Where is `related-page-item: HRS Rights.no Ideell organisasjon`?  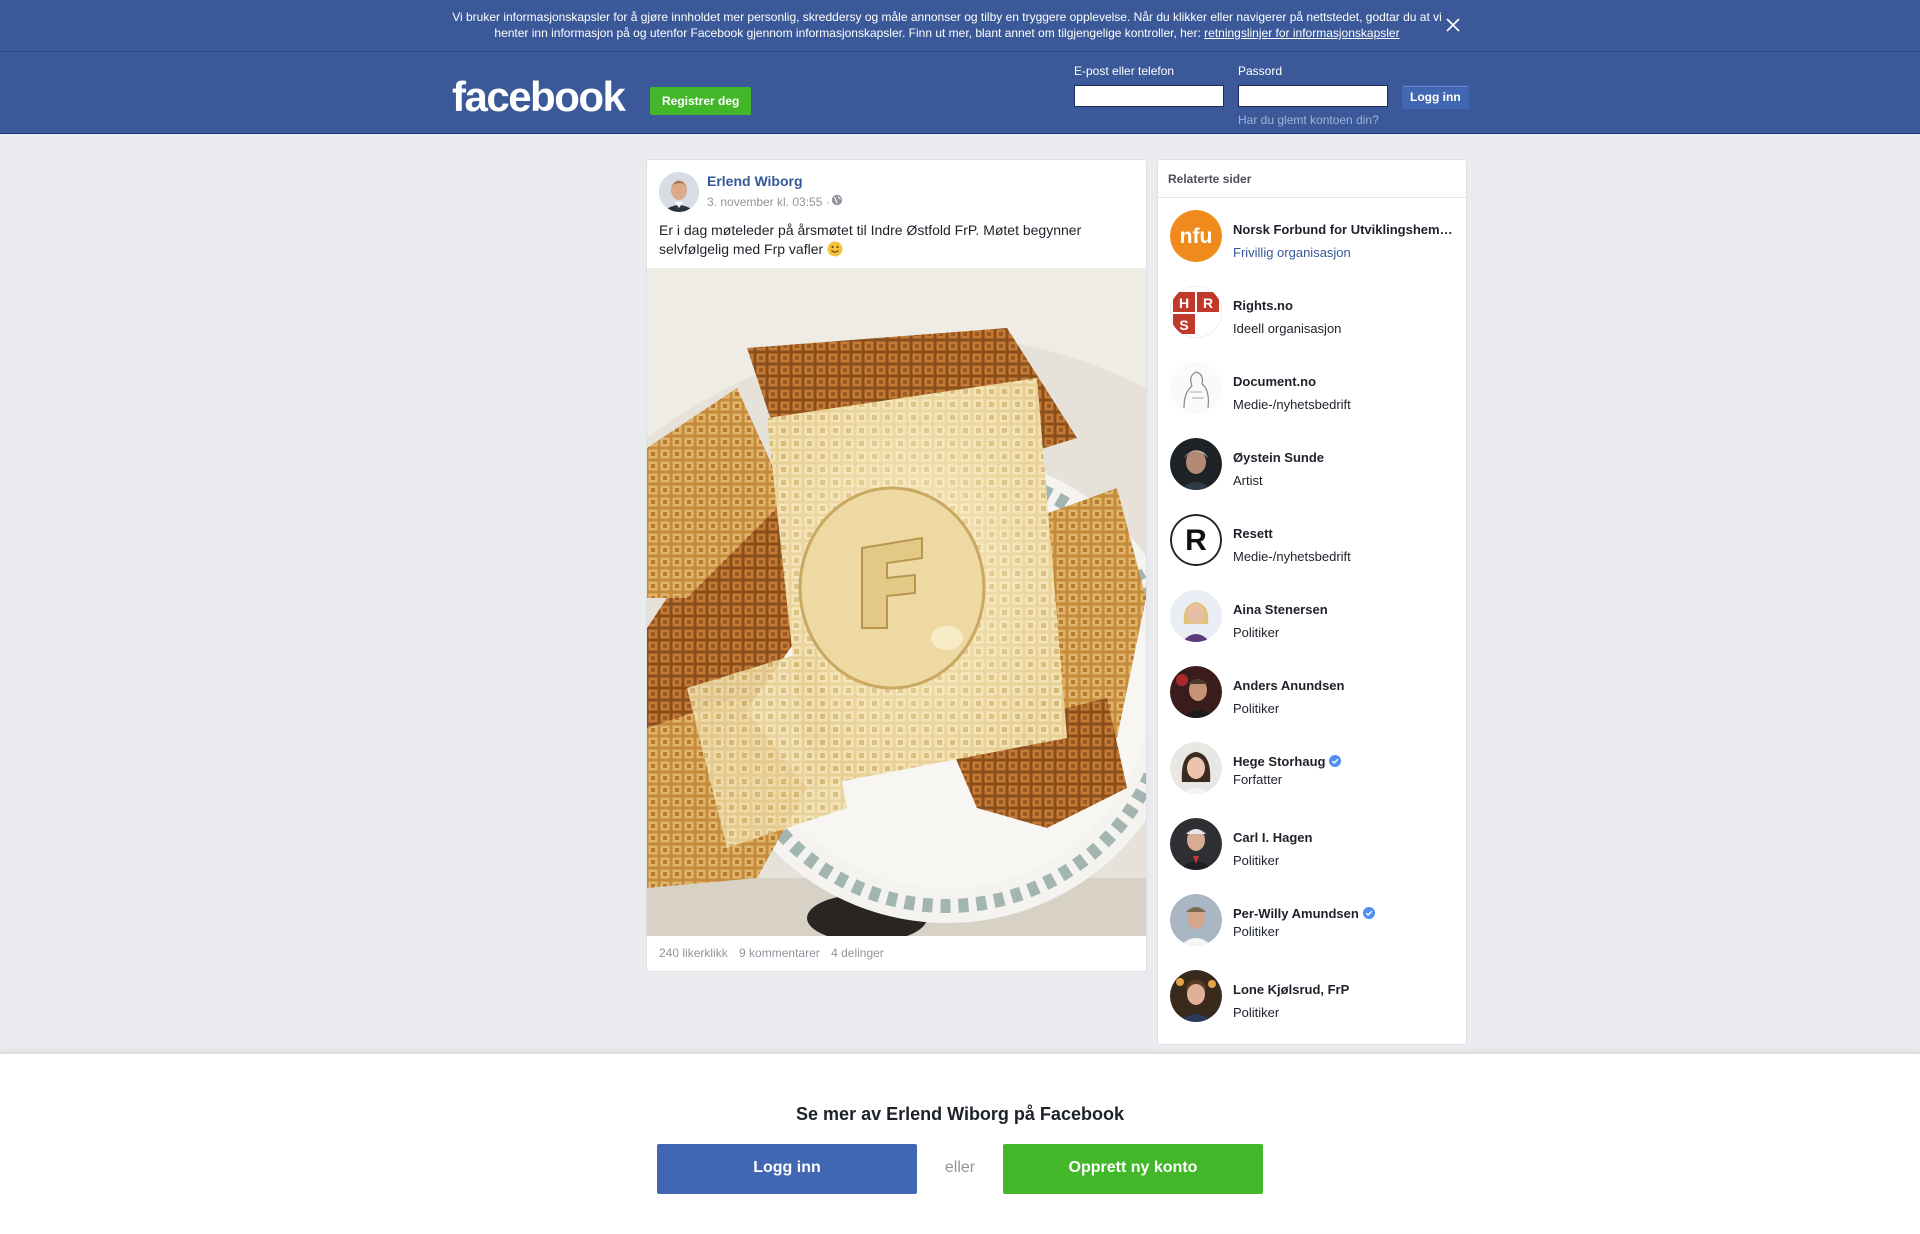
related-page-item: HRS Rights.no Ideell organisasjon is located at coordinates (1315, 314).